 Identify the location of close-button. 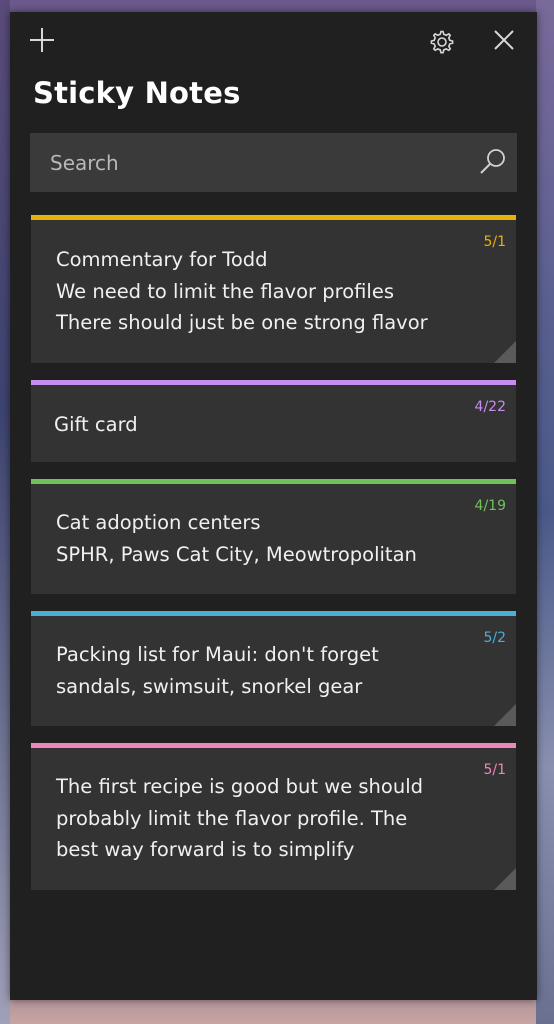
(504, 40).